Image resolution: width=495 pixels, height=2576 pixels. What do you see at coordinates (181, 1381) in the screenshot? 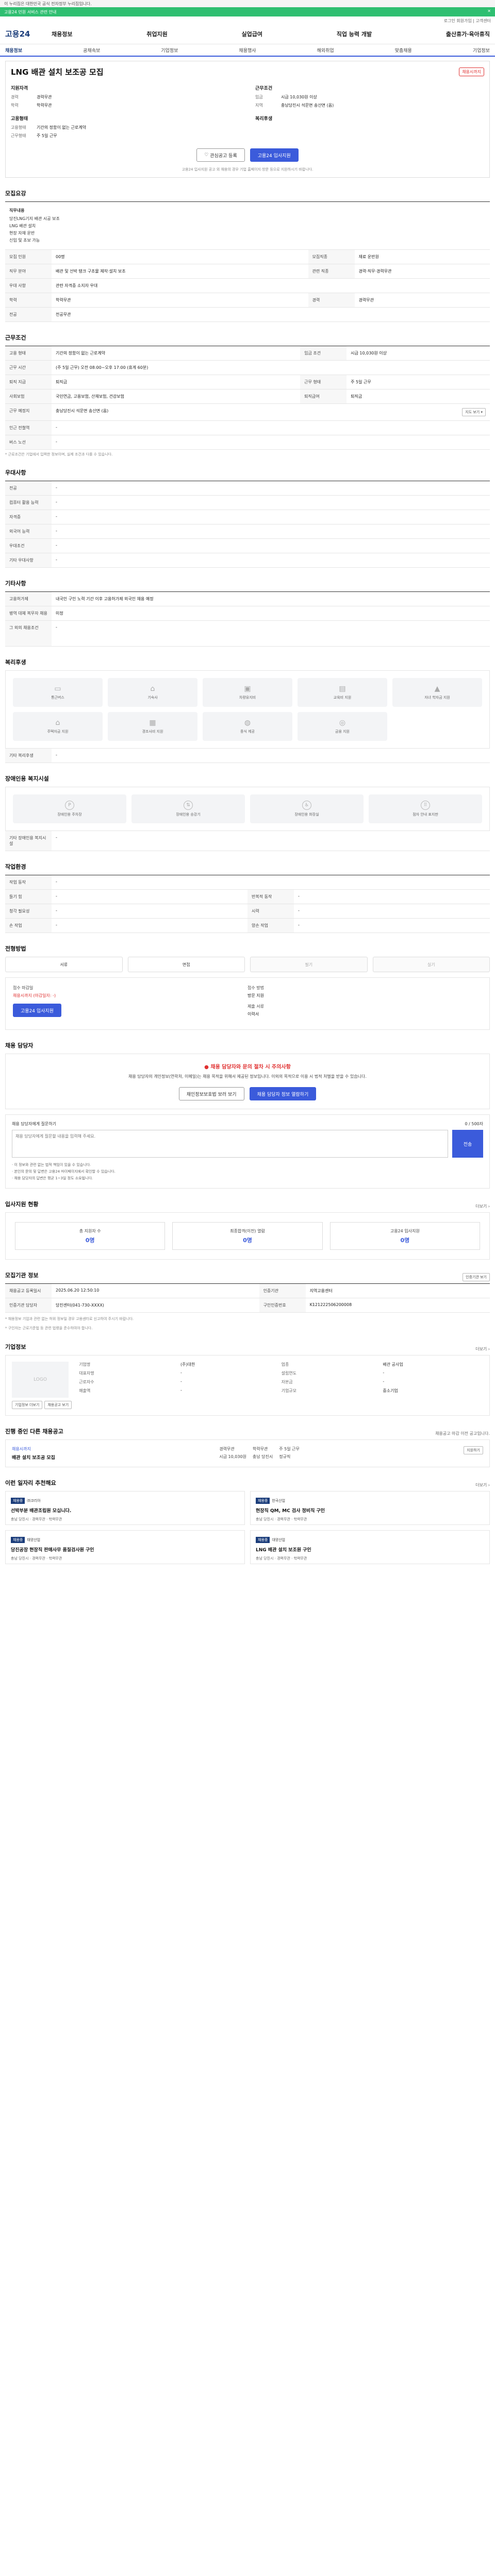
I see `info-value: -` at bounding box center [181, 1381].